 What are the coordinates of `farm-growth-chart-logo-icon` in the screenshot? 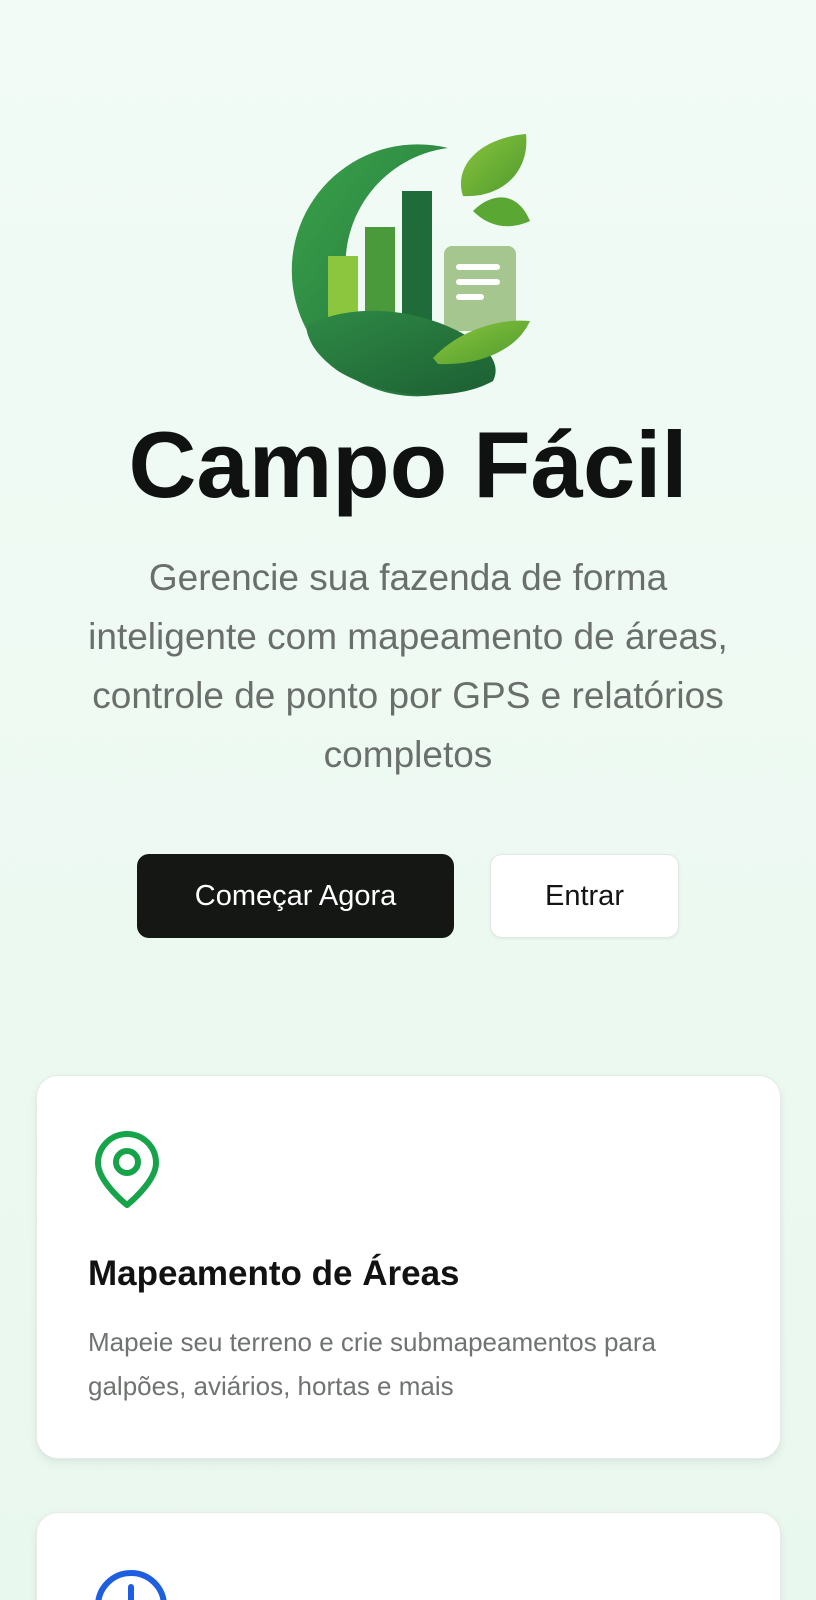 It's located at (408, 269).